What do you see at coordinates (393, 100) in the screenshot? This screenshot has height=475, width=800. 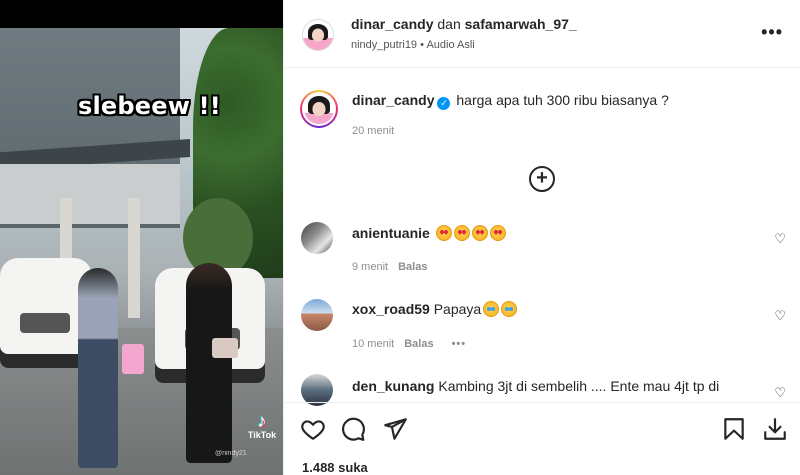 I see `caption-username: dinar_candy` at bounding box center [393, 100].